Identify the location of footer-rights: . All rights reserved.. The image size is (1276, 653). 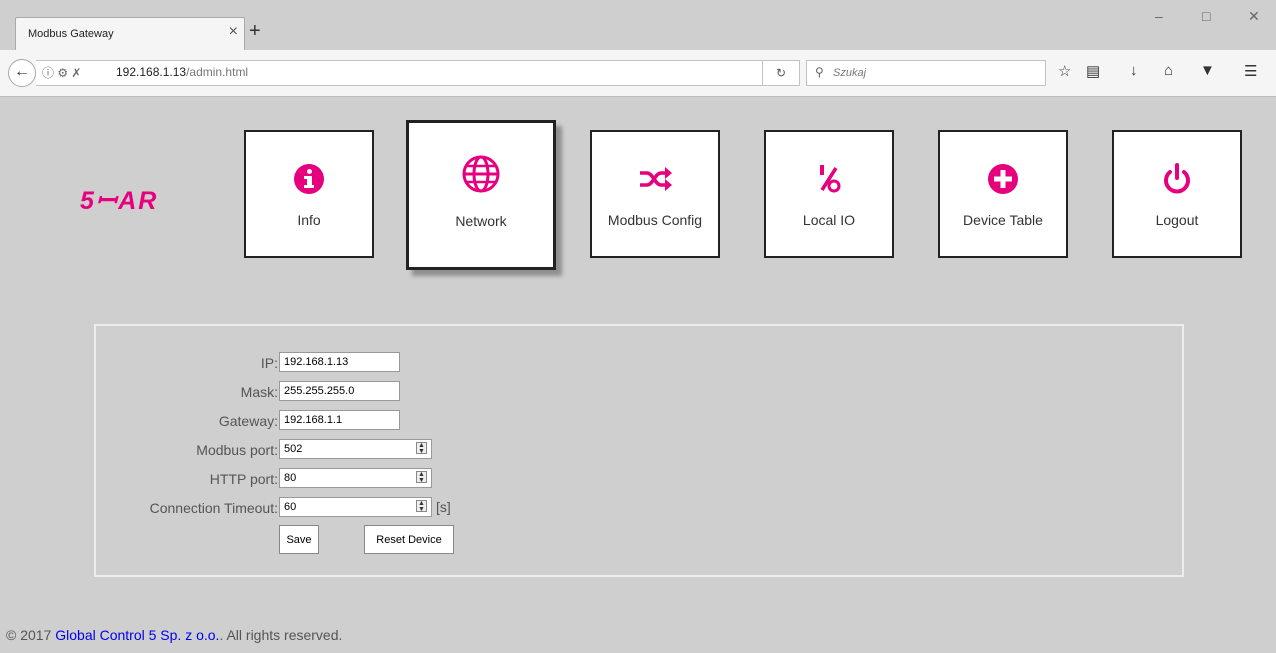
(281, 635).